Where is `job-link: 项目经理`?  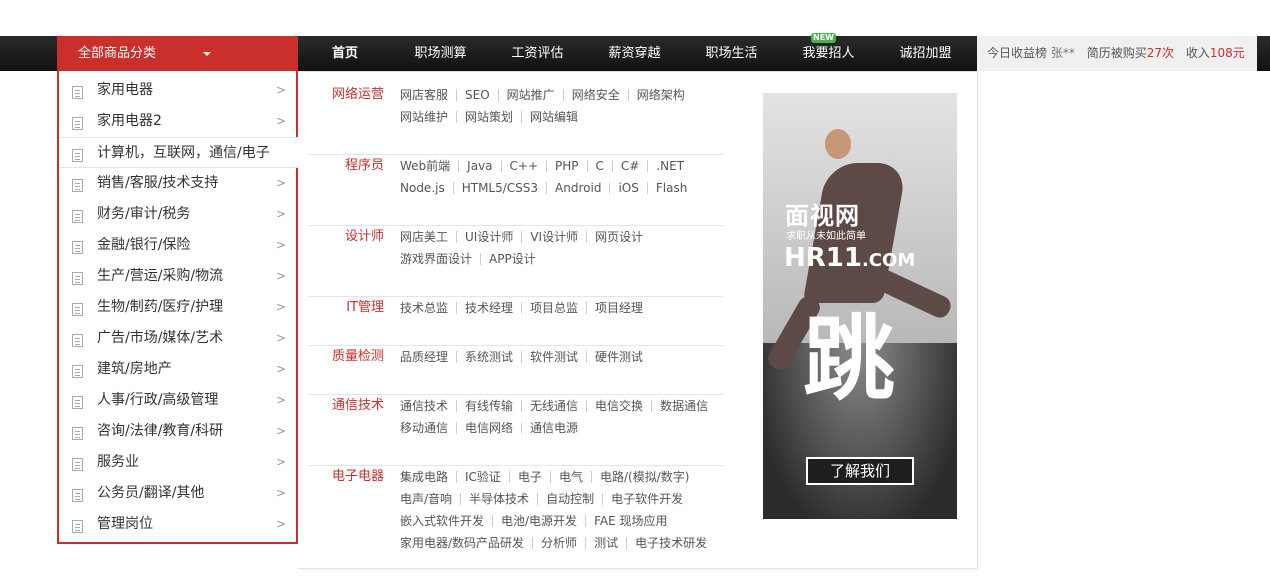 job-link: 项目经理 is located at coordinates (618, 308).